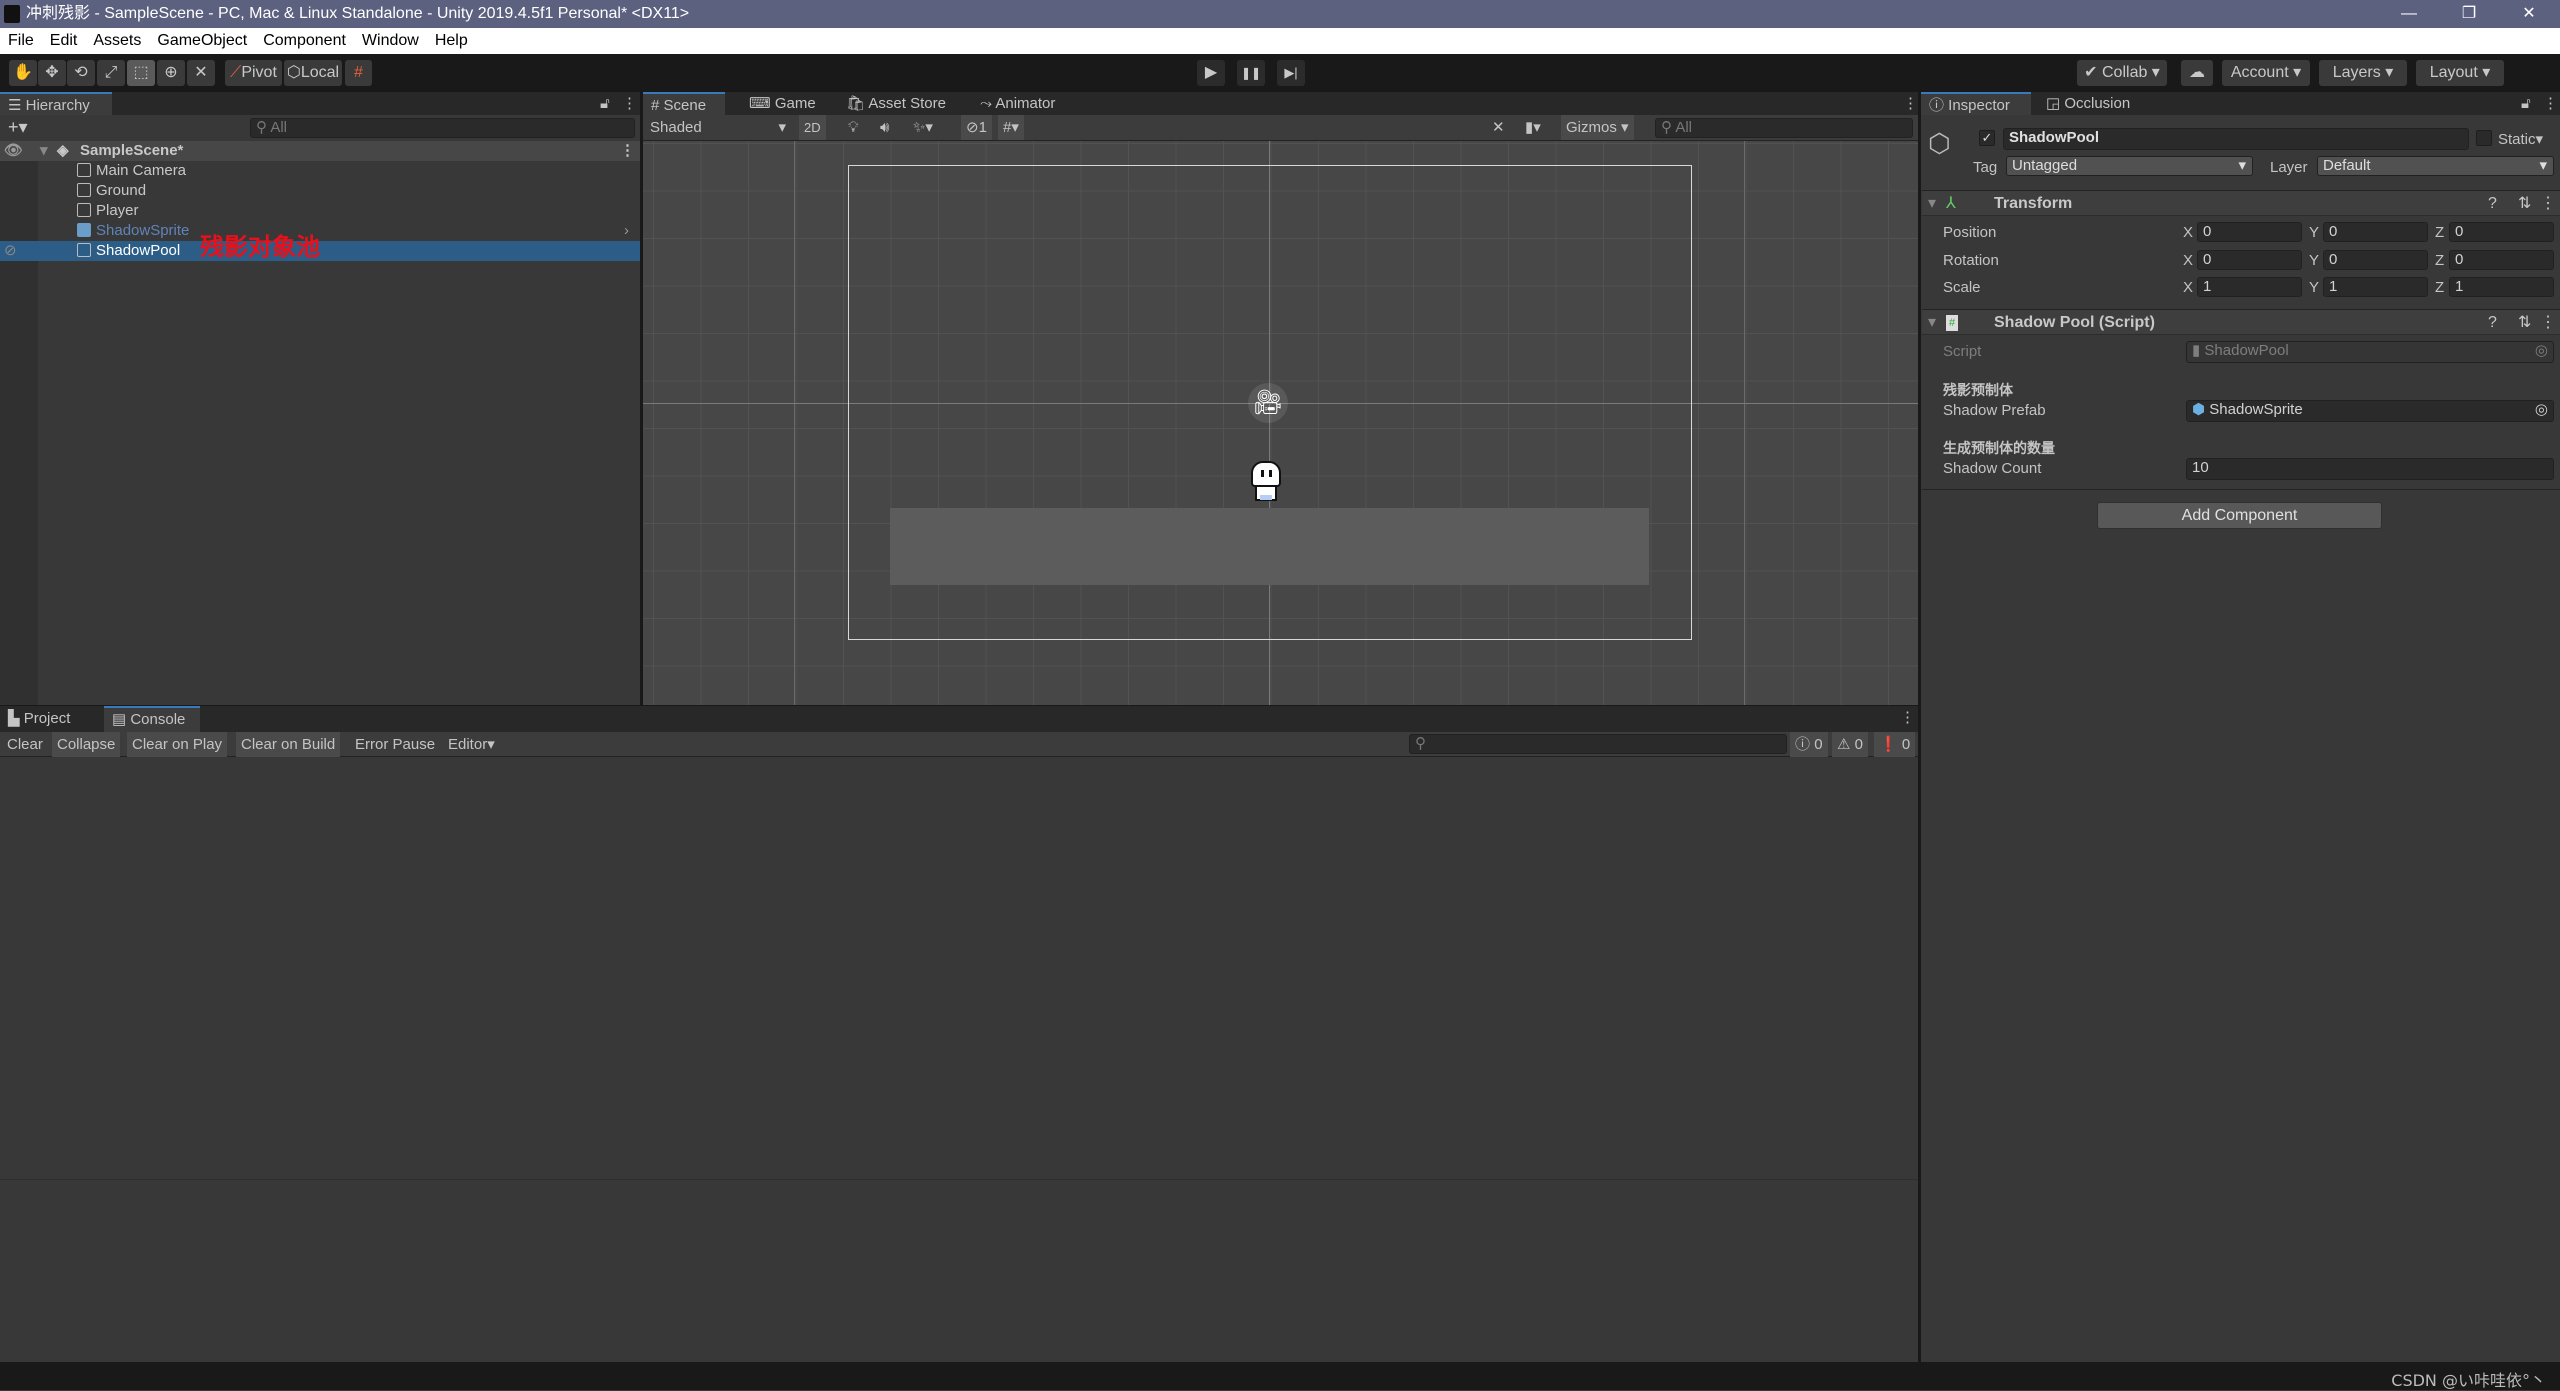 The width and height of the screenshot is (2560, 1391). I want to click on hidden-objects-toggle: ⊘1, so click(976, 127).